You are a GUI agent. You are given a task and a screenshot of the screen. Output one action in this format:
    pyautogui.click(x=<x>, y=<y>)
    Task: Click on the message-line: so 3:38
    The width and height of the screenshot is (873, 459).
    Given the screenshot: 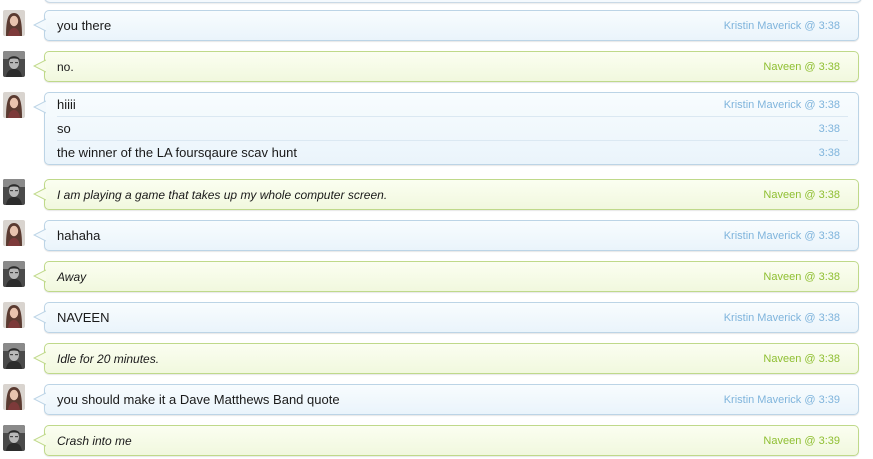 What is the action you would take?
    pyautogui.click(x=452, y=128)
    